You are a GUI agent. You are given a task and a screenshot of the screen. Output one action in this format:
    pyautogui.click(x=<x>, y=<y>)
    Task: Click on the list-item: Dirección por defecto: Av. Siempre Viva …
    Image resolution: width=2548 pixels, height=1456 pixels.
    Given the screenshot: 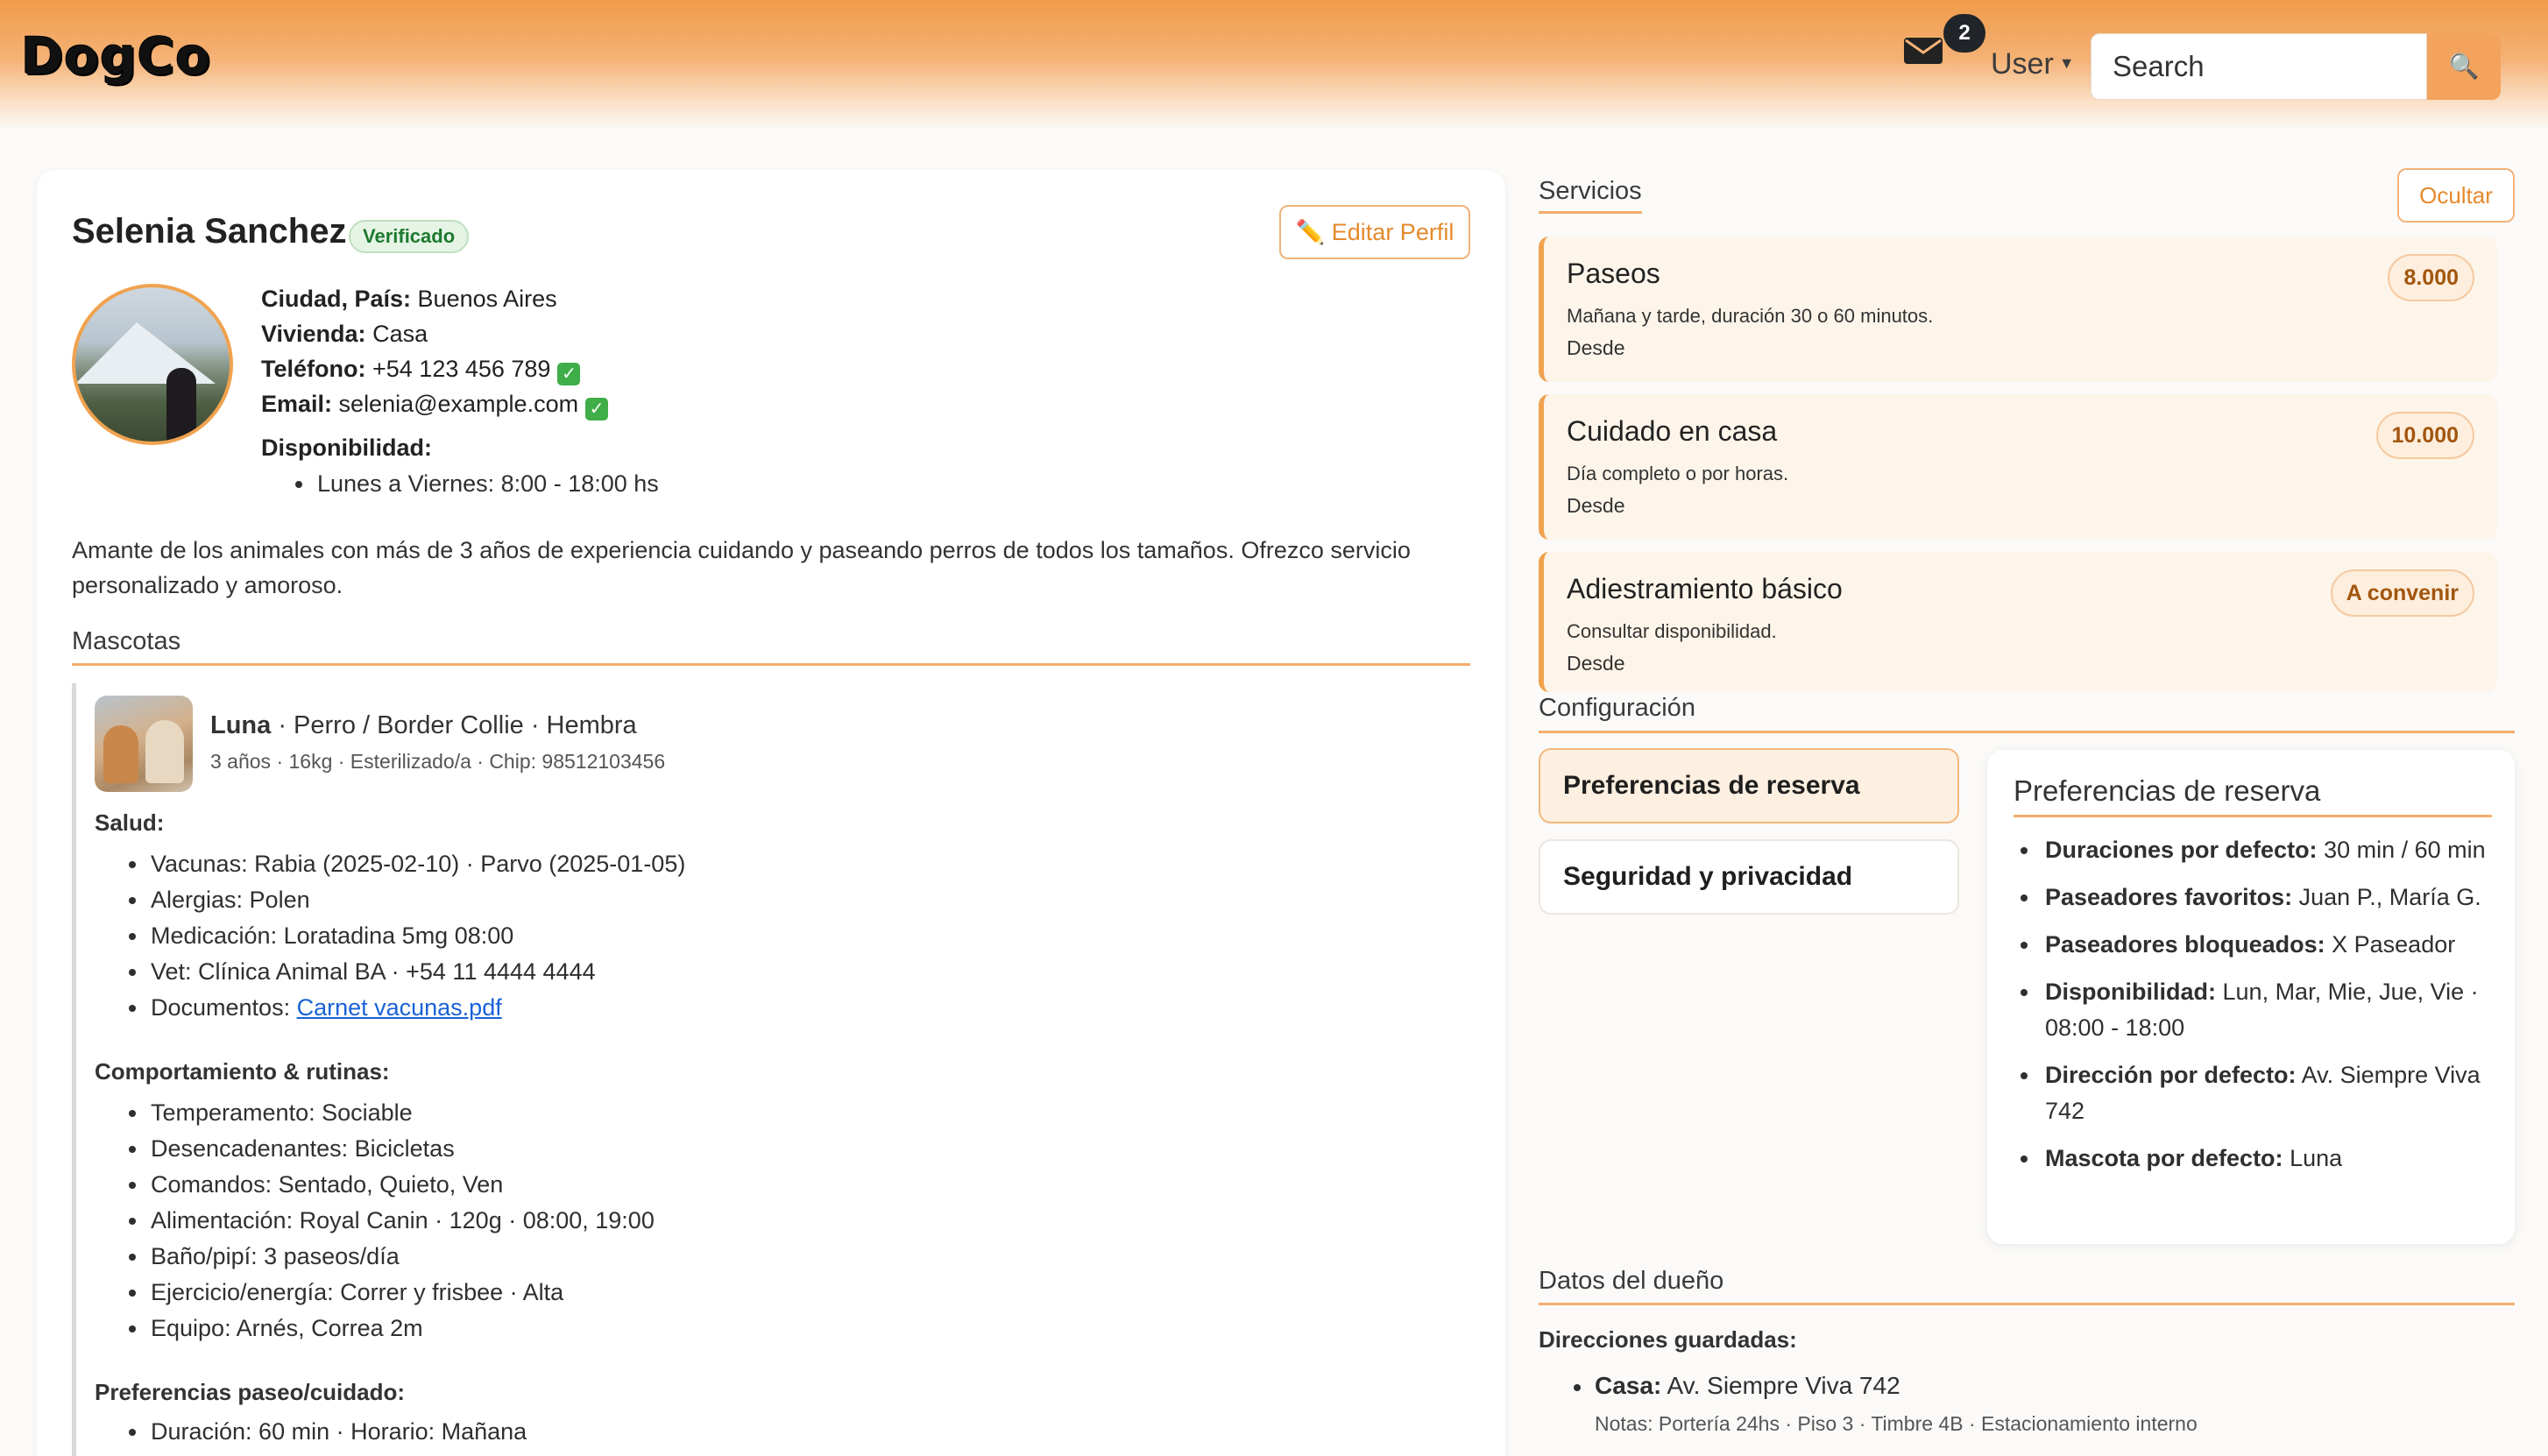 What is the action you would take?
    pyautogui.click(x=2259, y=1093)
    